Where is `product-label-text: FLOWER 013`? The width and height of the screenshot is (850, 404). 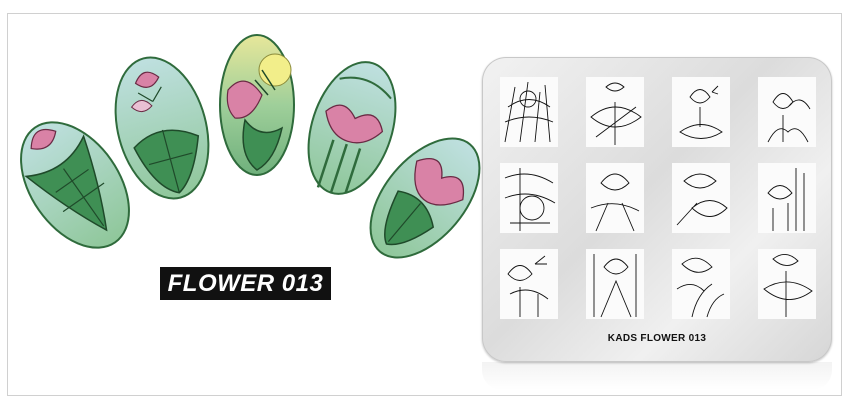 product-label-text: FLOWER 013 is located at coordinates (245, 283).